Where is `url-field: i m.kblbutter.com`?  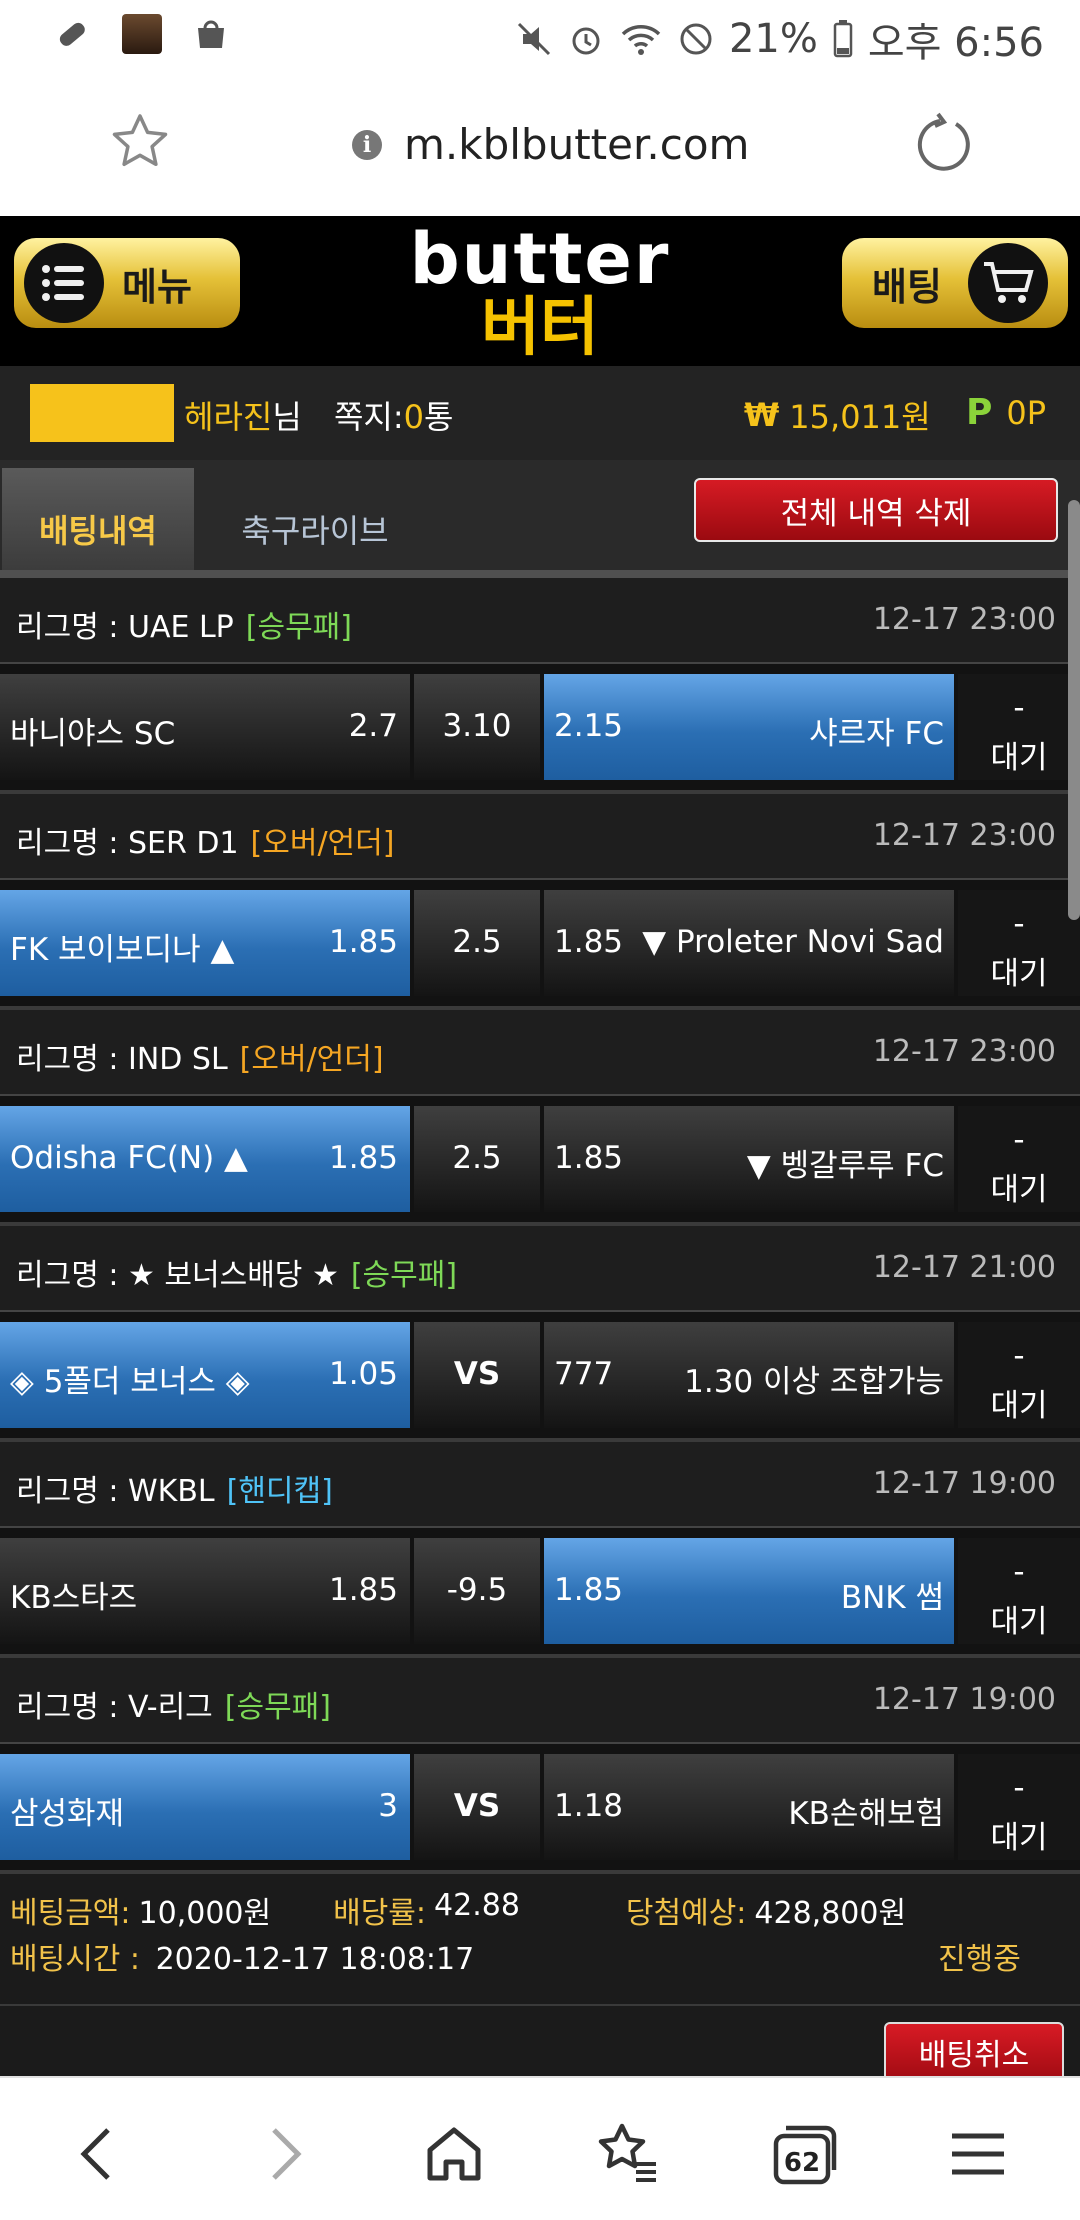 url-field: i m.kblbutter.com is located at coordinates (550, 144).